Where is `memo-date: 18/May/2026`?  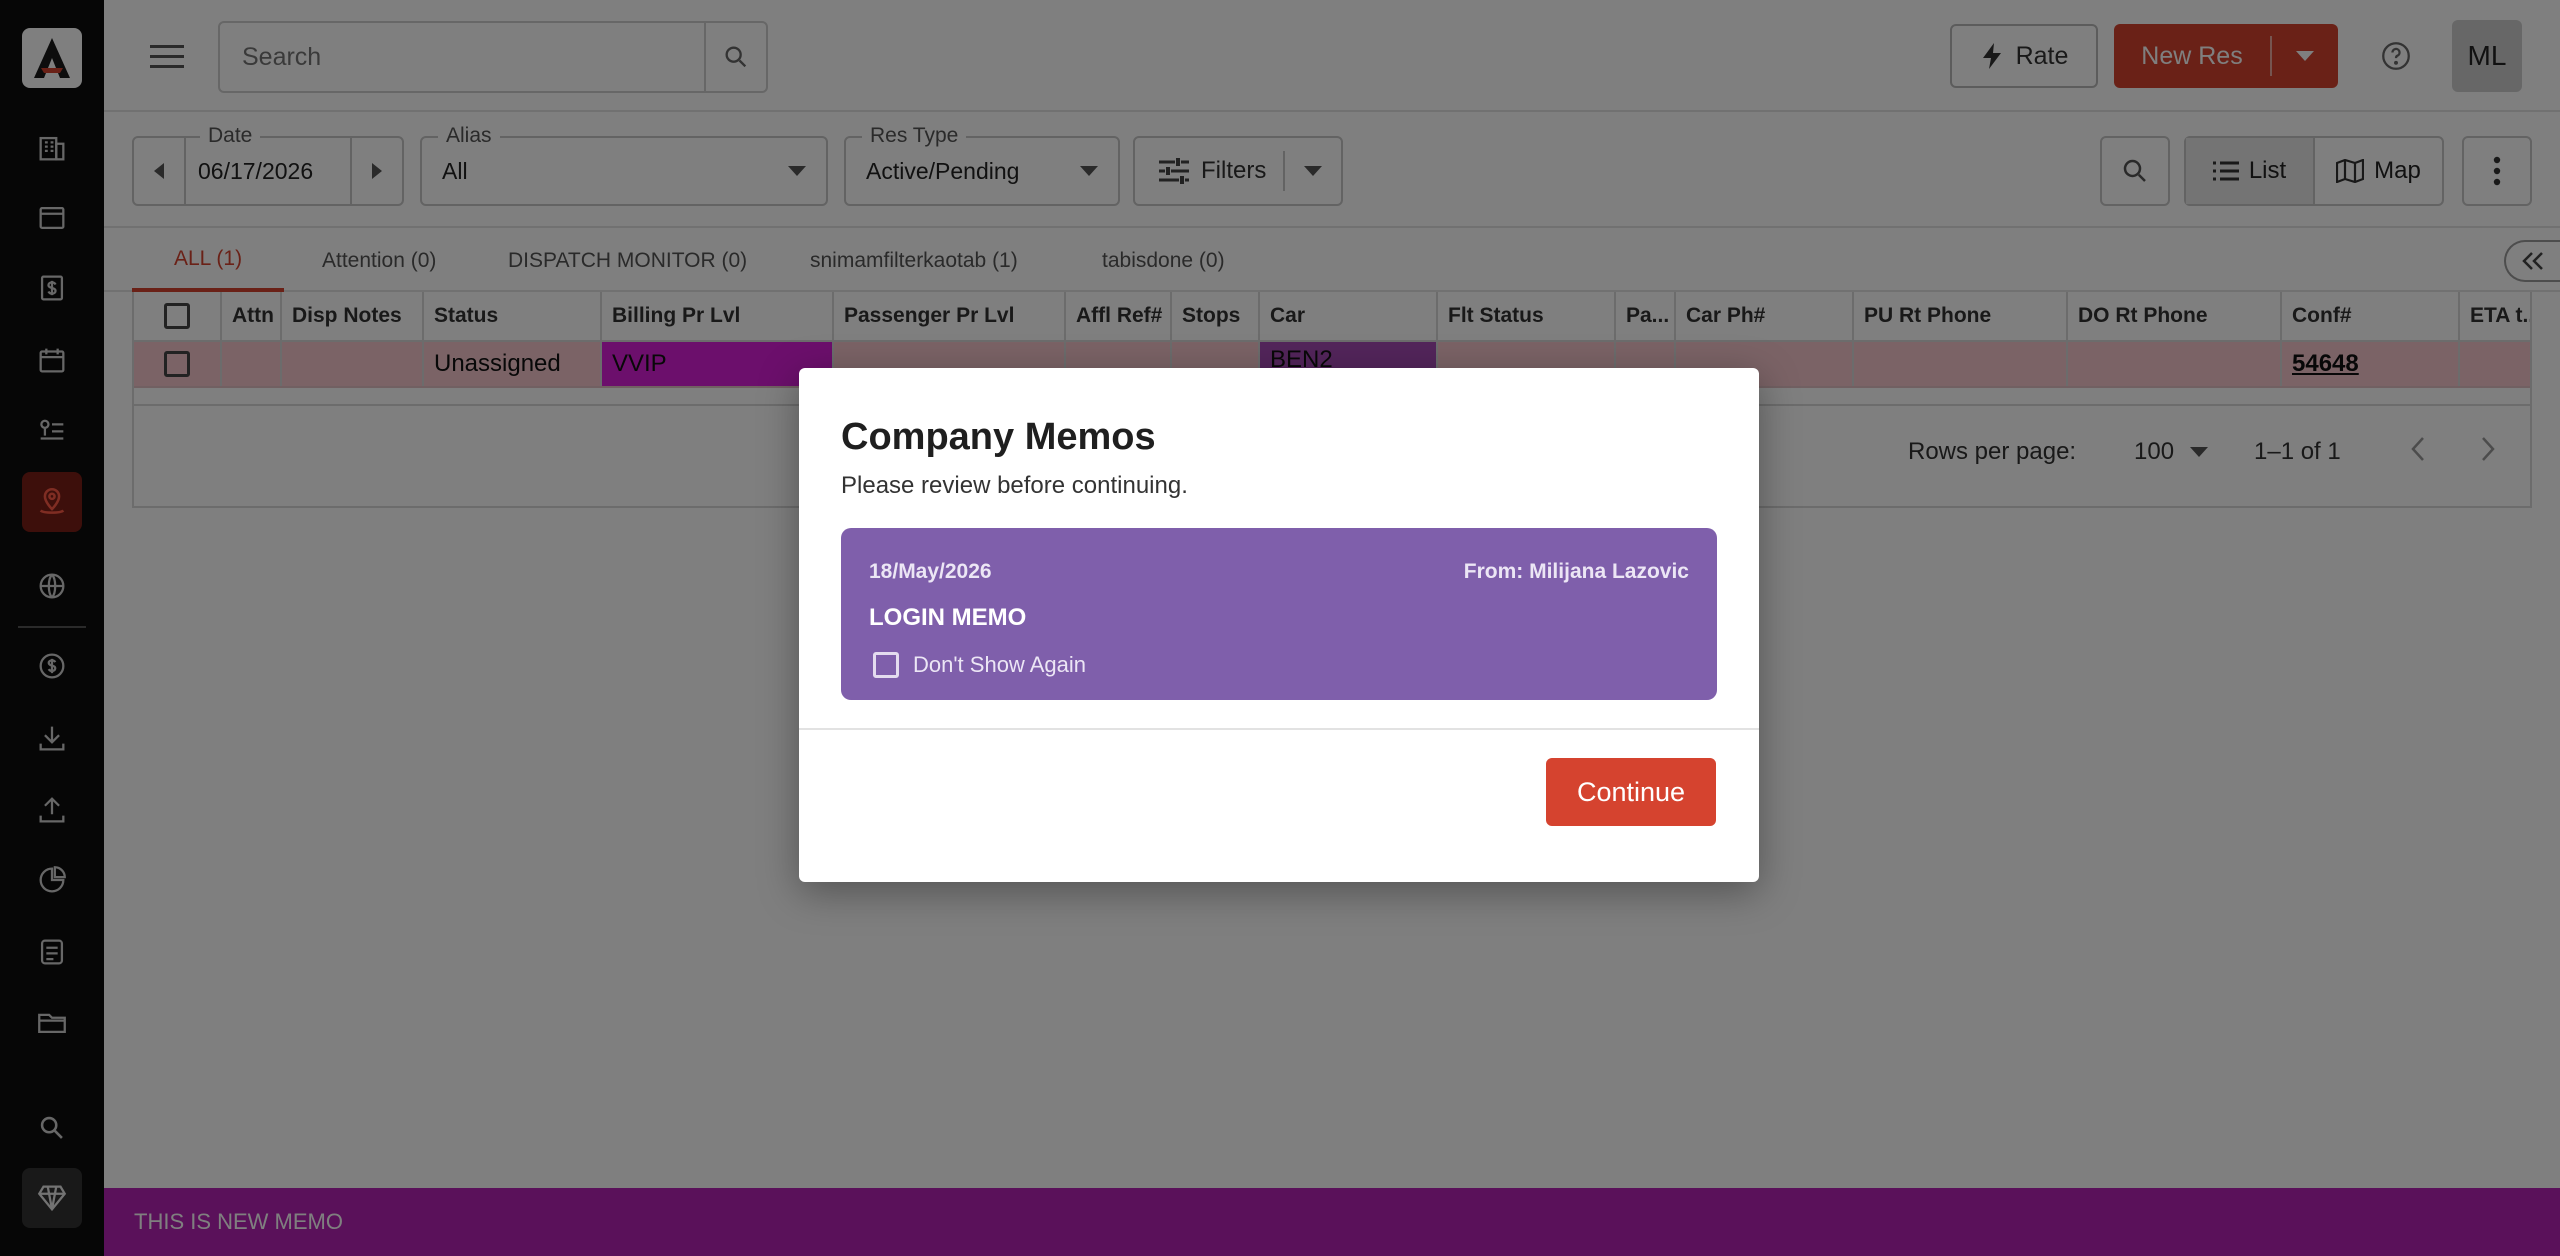 memo-date: 18/May/2026 is located at coordinates (930, 571).